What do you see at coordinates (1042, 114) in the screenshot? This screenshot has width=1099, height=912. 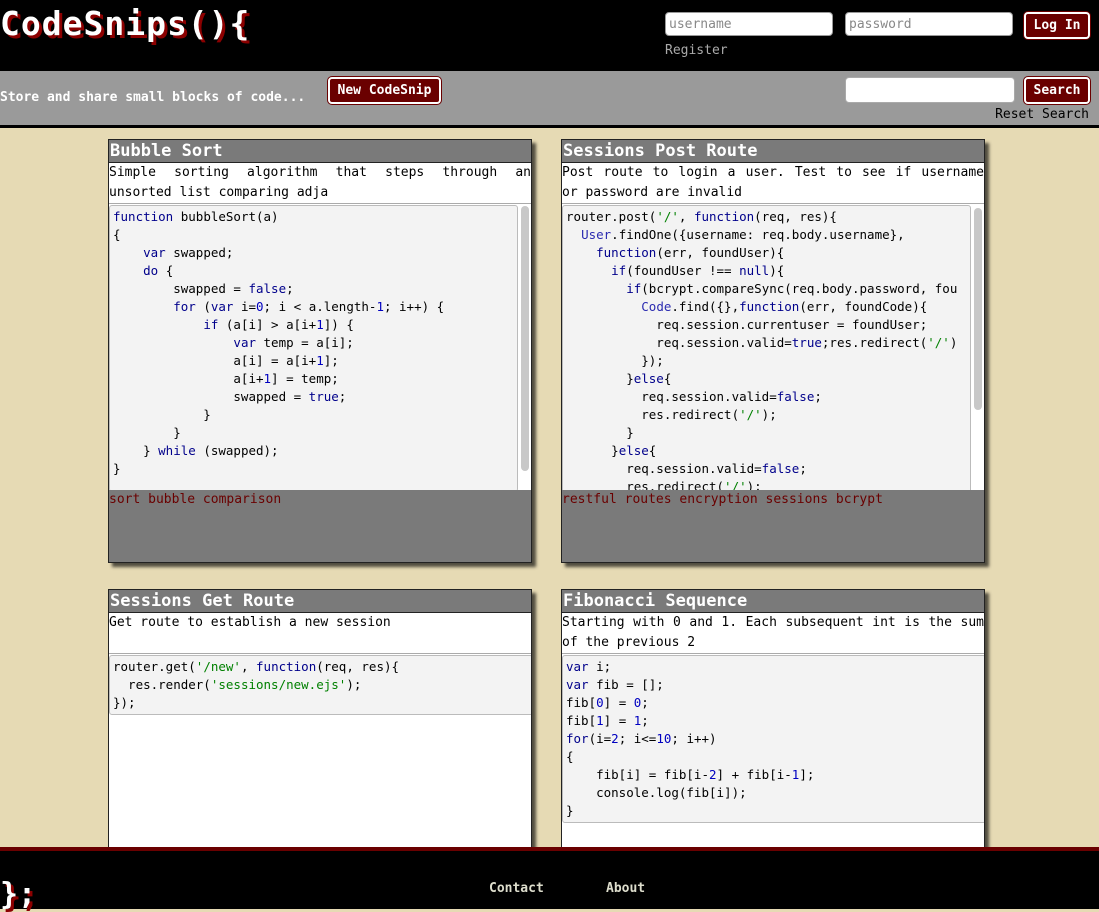 I see `reset-search-link: Reset Search` at bounding box center [1042, 114].